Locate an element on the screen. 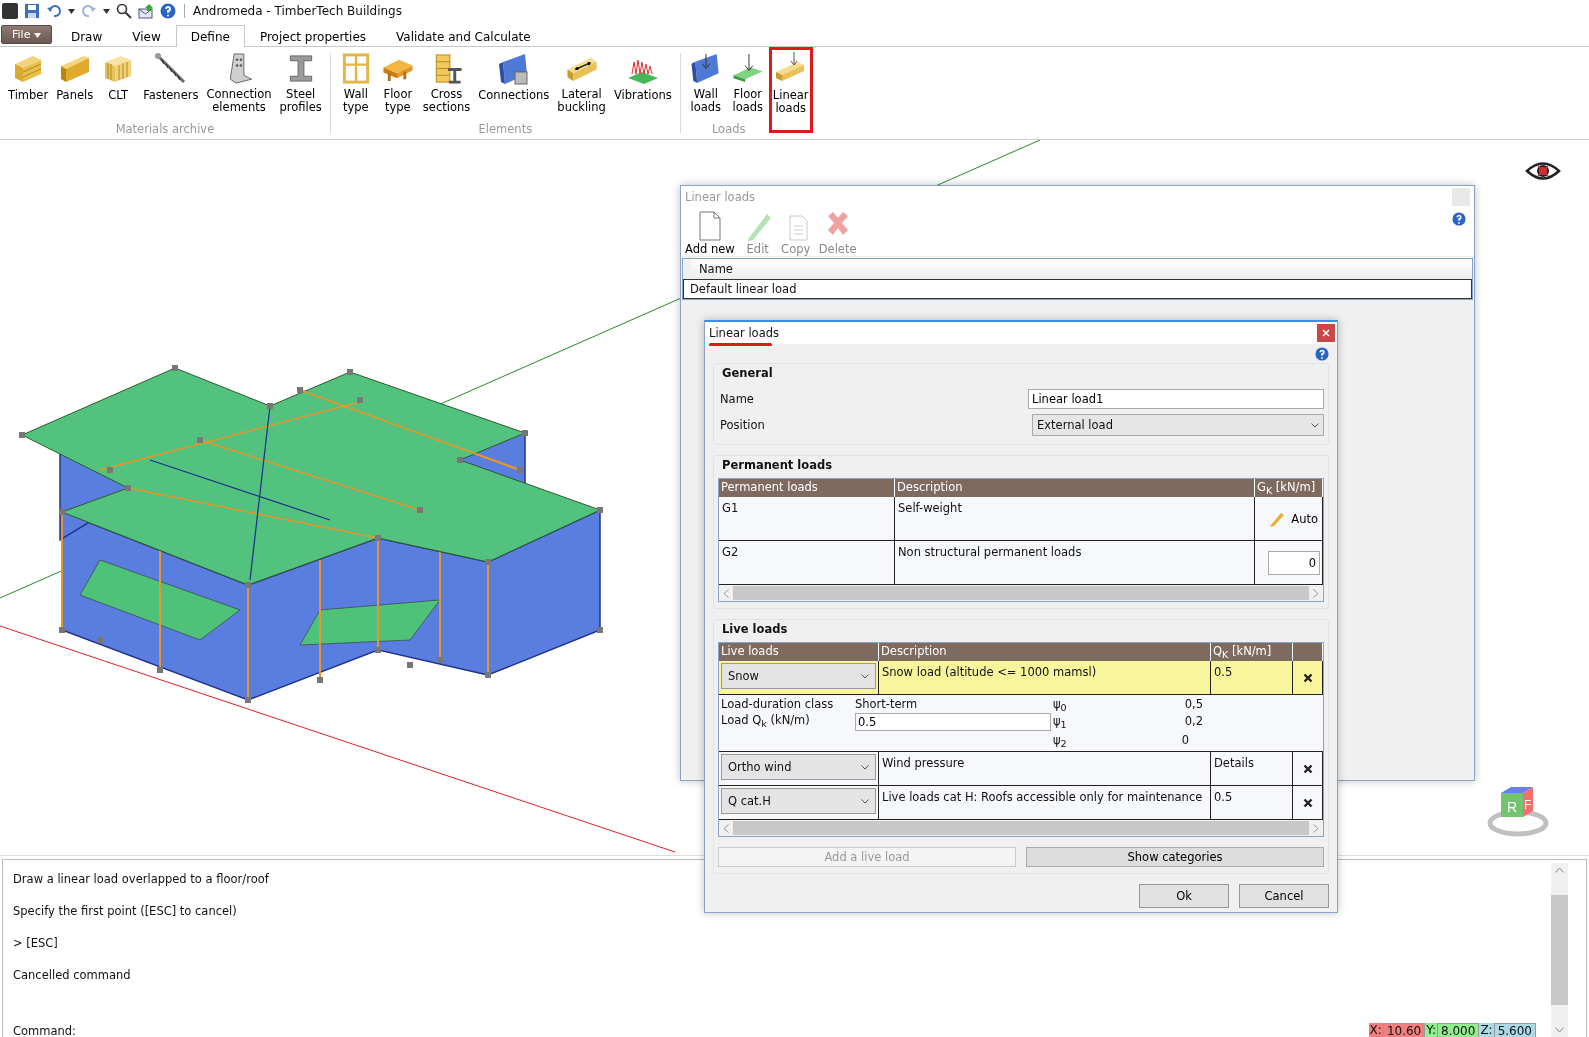 The height and width of the screenshot is (1037, 1589). ribbon-button: Floor type is located at coordinates (397, 82).